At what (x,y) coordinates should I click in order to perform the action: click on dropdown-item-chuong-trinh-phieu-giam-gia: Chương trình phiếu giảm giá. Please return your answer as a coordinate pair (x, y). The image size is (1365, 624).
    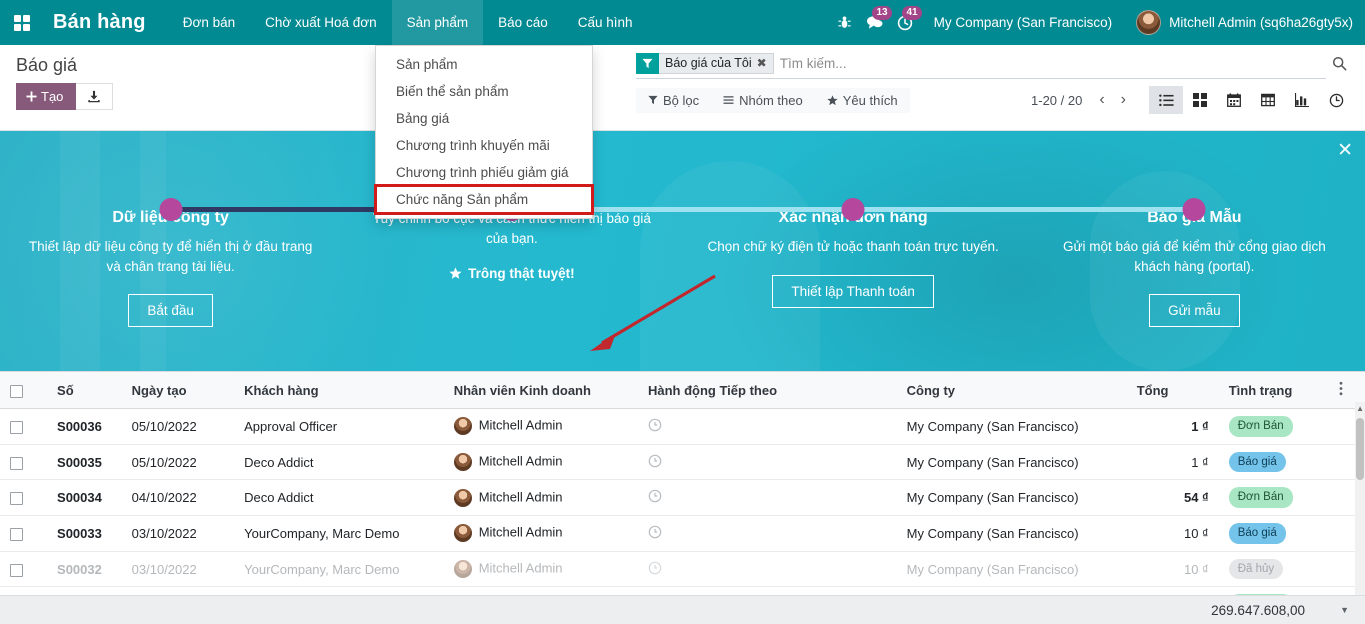
    Looking at the image, I should click on (484, 172).